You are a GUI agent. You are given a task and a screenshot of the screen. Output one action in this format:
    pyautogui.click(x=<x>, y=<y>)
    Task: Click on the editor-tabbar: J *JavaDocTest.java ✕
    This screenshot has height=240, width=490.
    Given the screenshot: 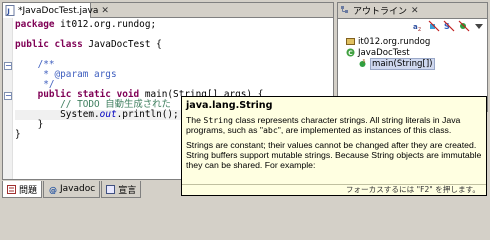 What is the action you would take?
    pyautogui.click(x=168, y=10)
    